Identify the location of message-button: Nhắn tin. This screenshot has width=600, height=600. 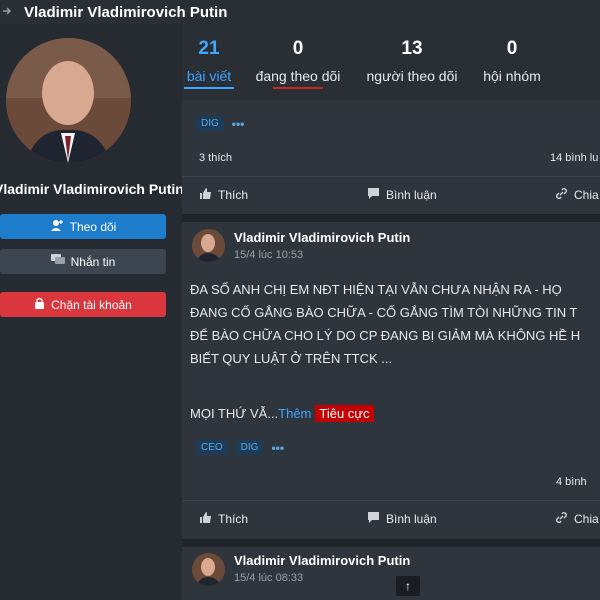
(83, 261).